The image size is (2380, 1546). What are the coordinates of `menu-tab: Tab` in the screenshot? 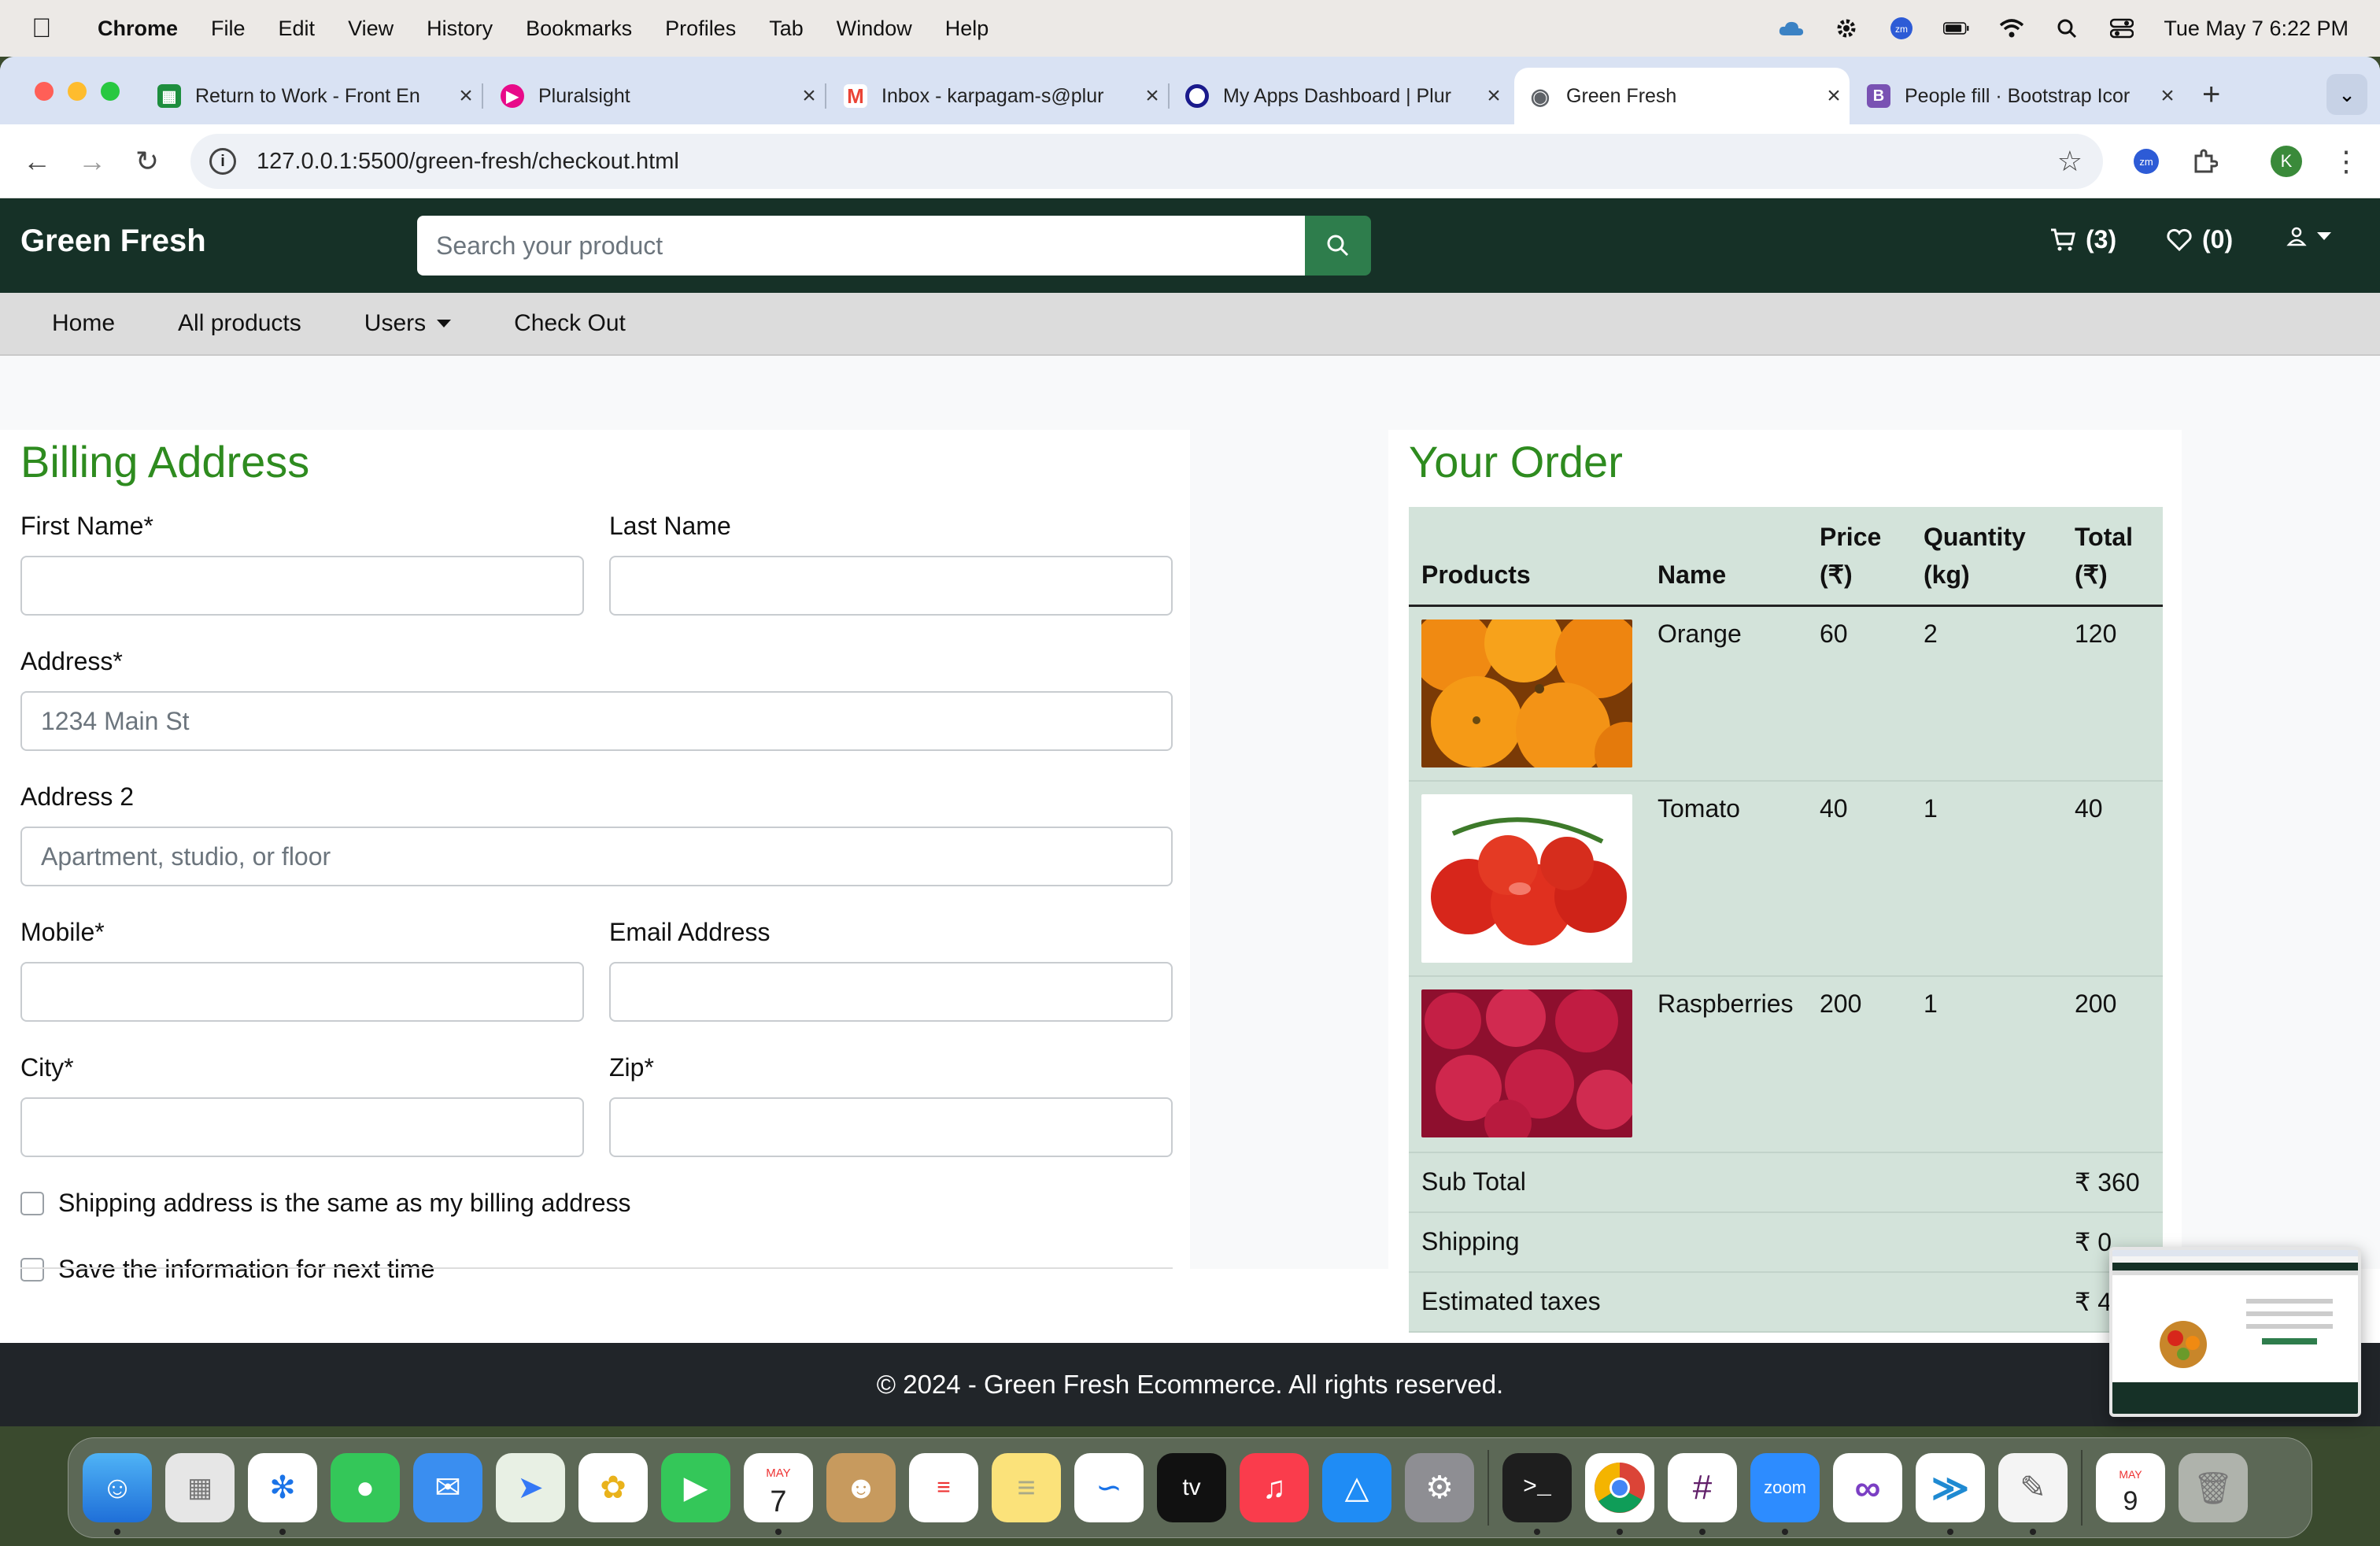 It's located at (786, 29).